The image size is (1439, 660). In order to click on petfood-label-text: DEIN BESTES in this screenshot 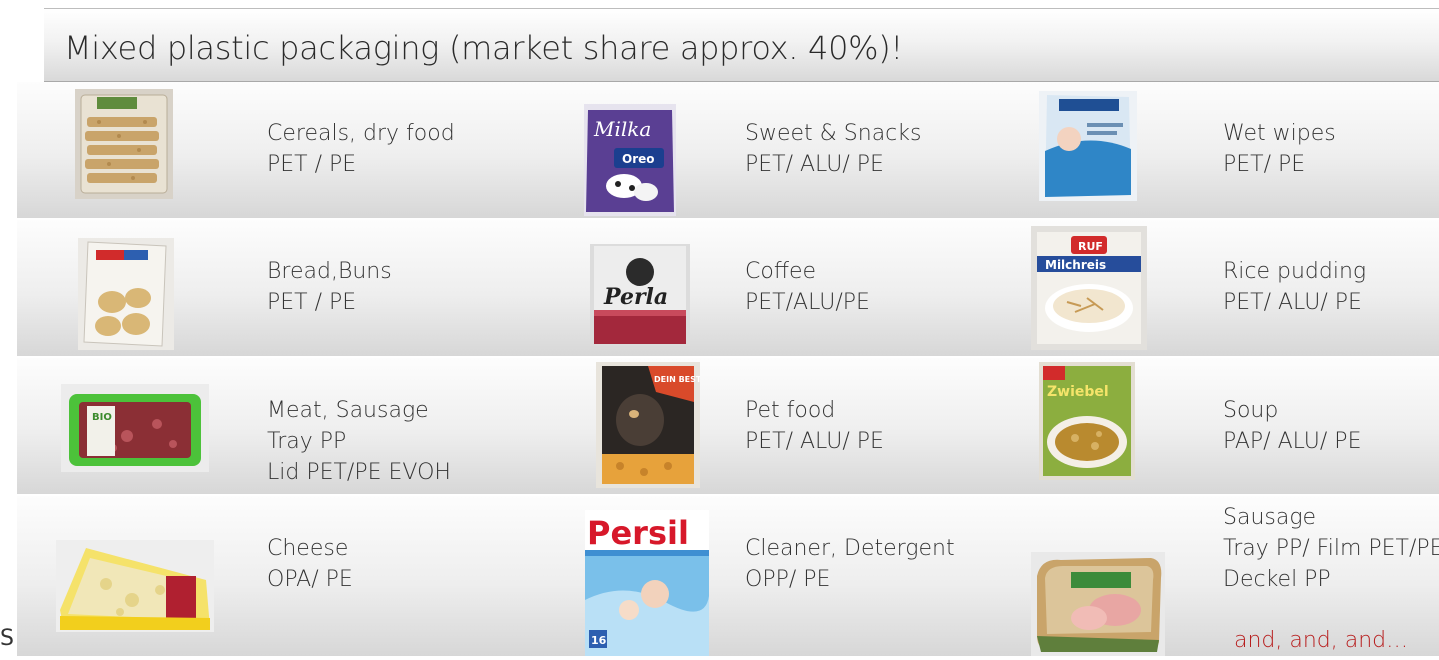, I will do `click(677, 379)`.